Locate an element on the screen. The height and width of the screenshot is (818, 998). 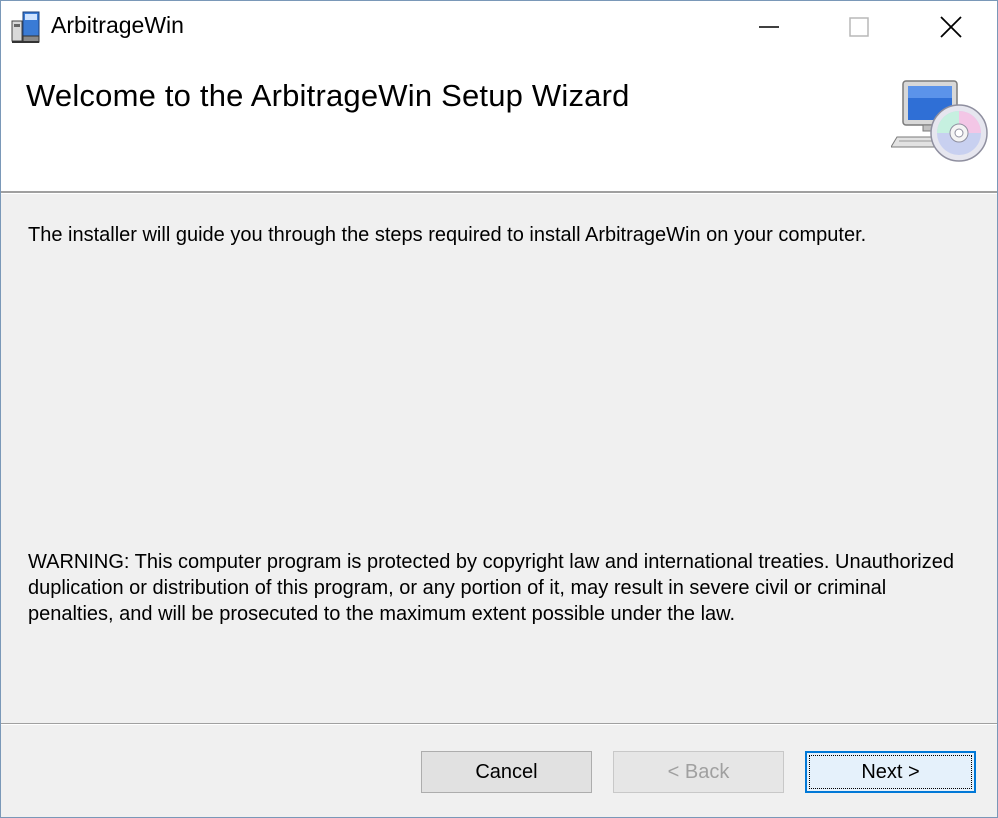
maximize-icon is located at coordinates (859, 27).